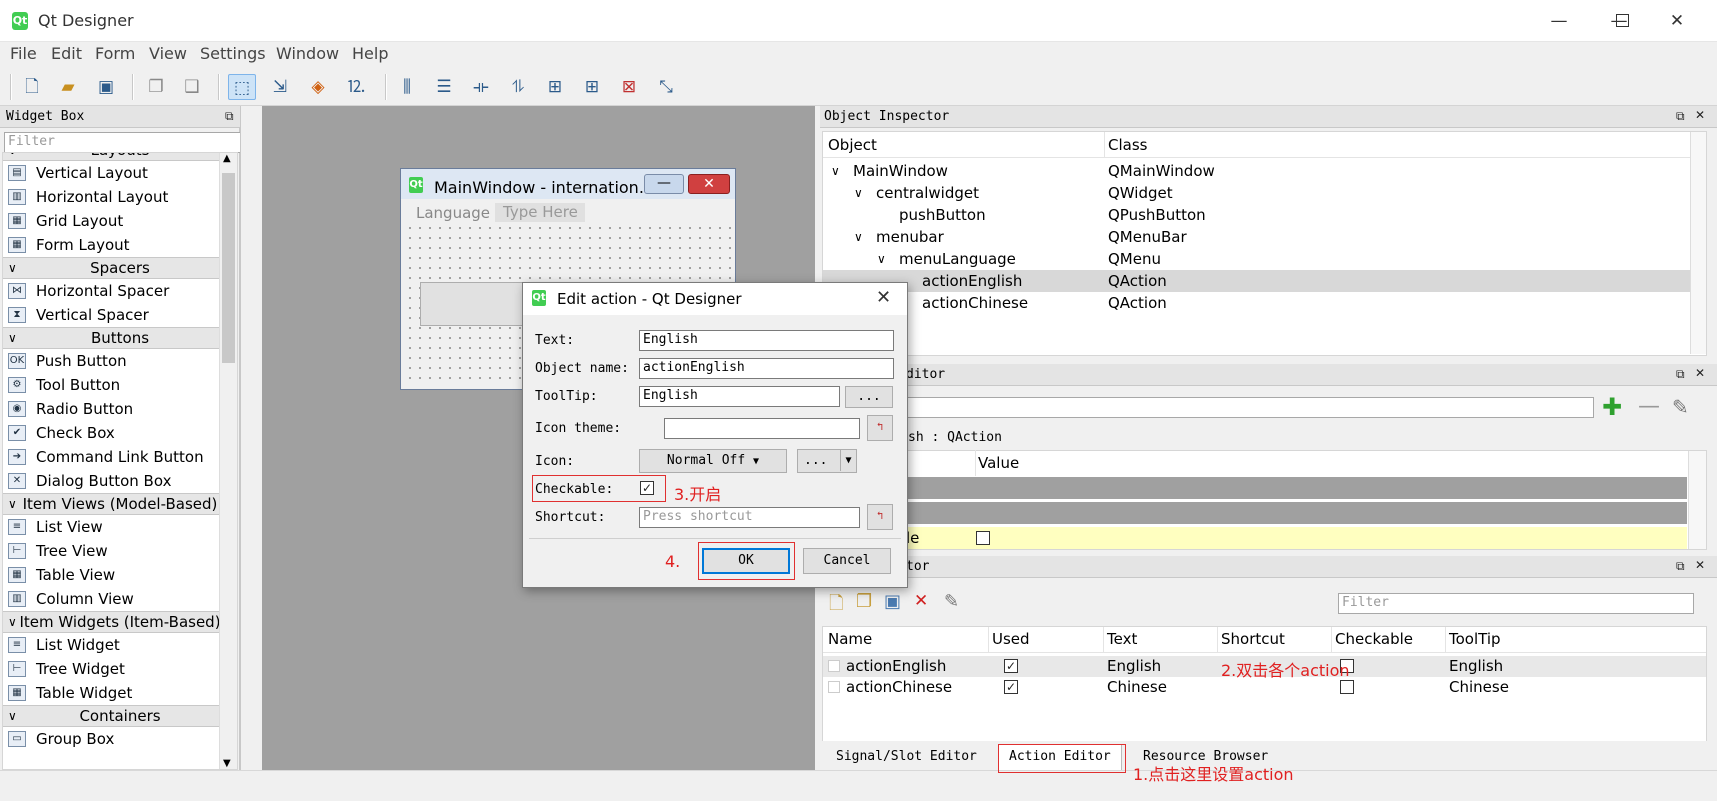 The height and width of the screenshot is (801, 1717). Describe the element at coordinates (1258, 281) in the screenshot. I see `object-tree-row: actionEnglish QAction` at that location.